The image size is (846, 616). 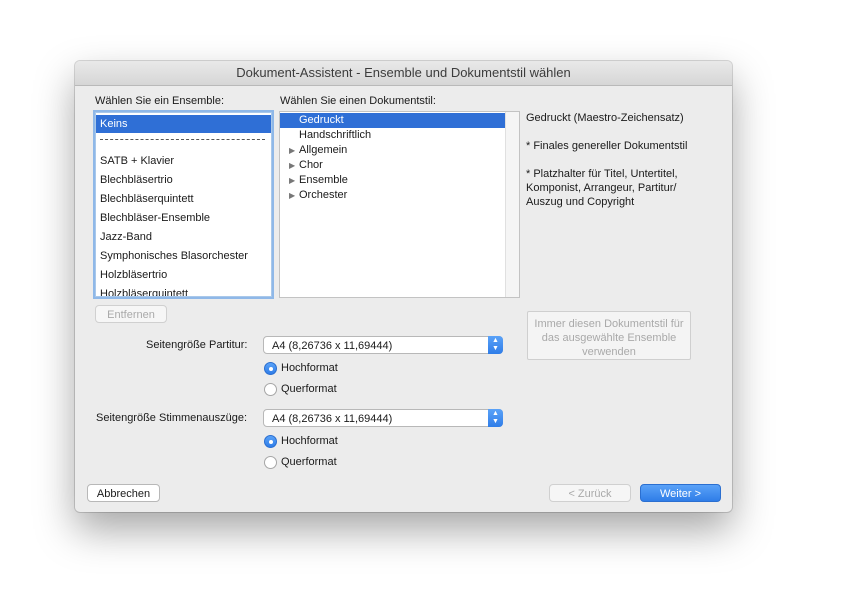 I want to click on score-page-size-label: Seitengröße Partitur:, so click(x=197, y=345).